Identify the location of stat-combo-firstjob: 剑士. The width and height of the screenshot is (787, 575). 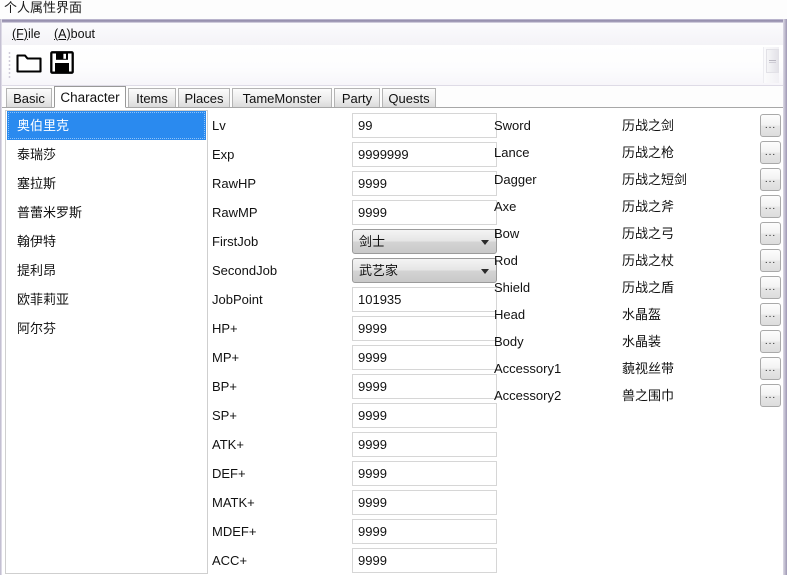
(424, 241).